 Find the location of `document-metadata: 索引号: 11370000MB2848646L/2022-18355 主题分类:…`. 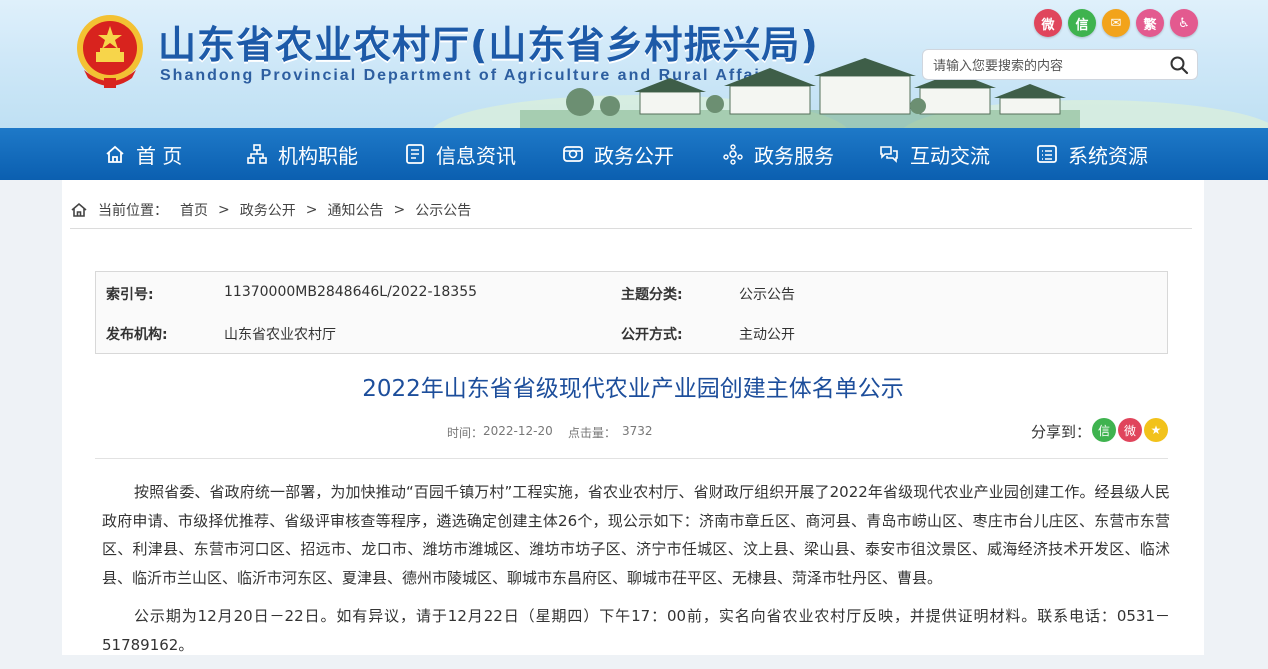

document-metadata: 索引号: 11370000MB2848646L/2022-18355 主题分类:… is located at coordinates (631, 312).